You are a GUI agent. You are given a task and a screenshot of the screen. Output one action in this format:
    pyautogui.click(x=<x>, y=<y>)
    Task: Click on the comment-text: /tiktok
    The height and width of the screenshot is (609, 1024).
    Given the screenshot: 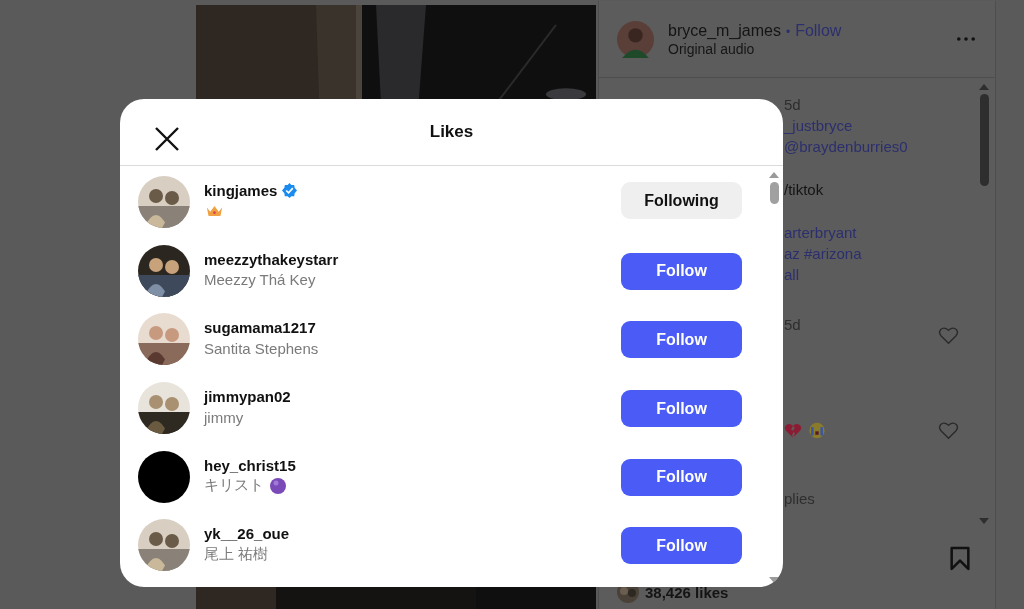 What is the action you would take?
    pyautogui.click(x=804, y=190)
    